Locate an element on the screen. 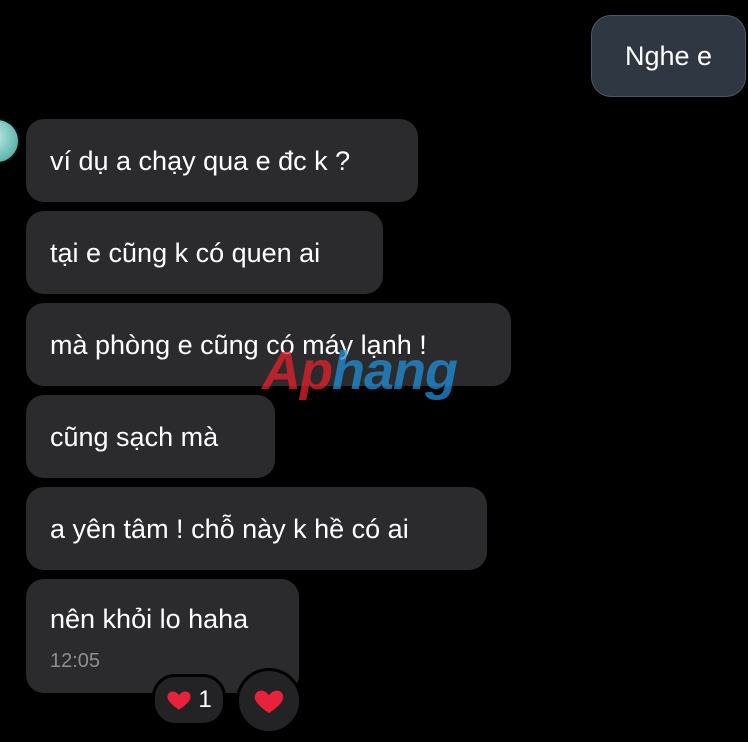  reaction-pill: 1 is located at coordinates (189, 700).